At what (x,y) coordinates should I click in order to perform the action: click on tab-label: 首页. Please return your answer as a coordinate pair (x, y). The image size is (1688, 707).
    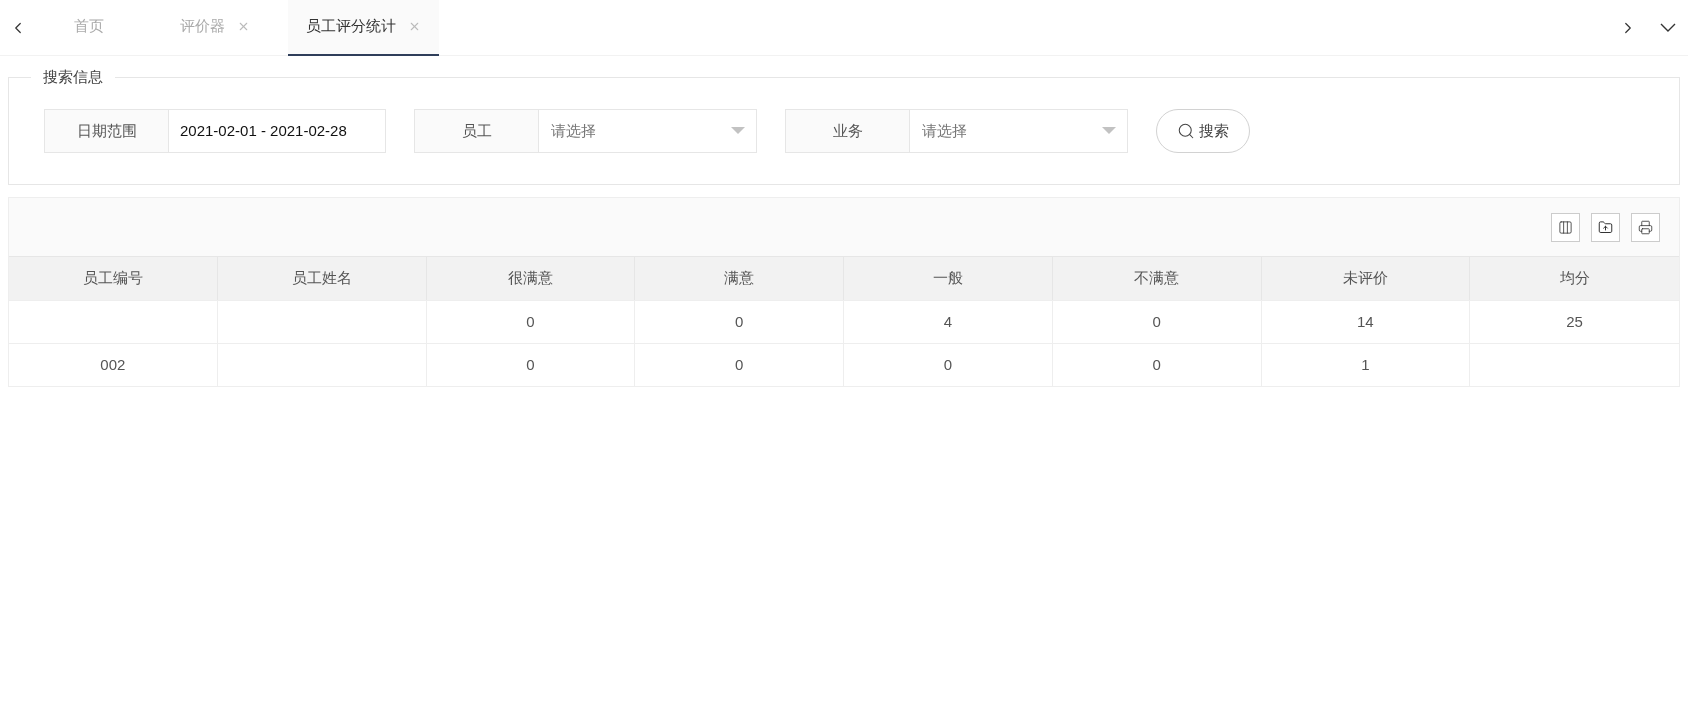
    Looking at the image, I should click on (89, 26).